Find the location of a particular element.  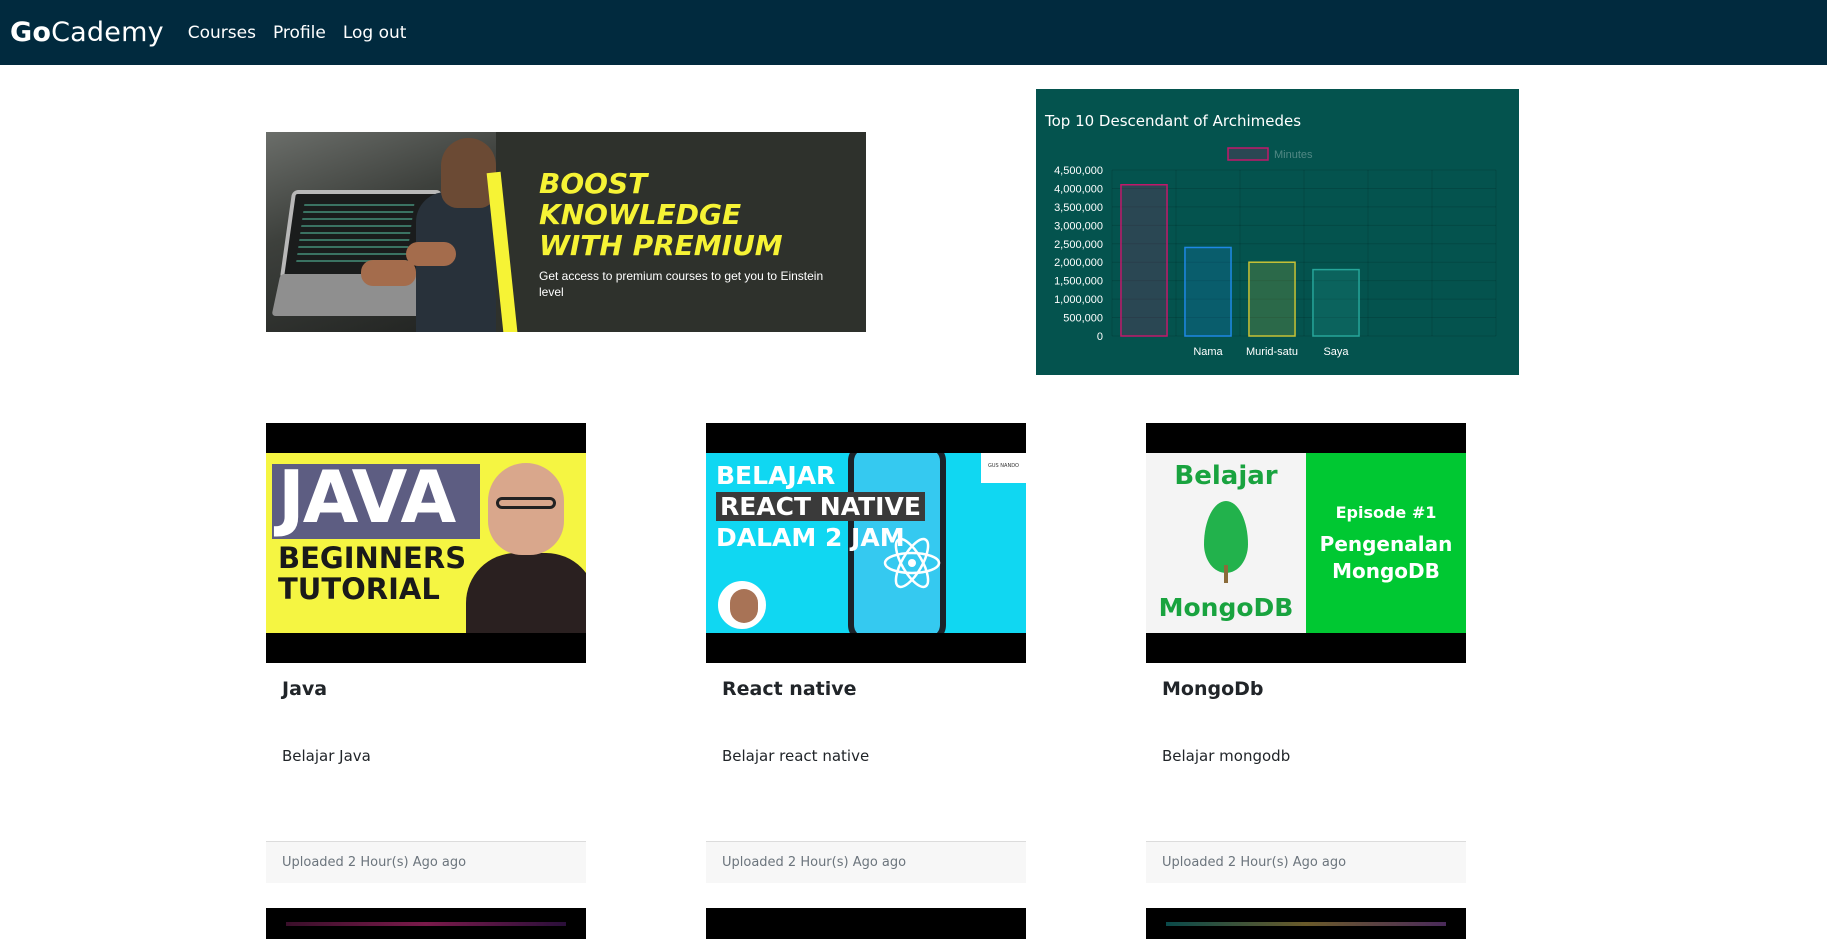

y-tick-label: 2,500,000 is located at coordinates (1078, 245).